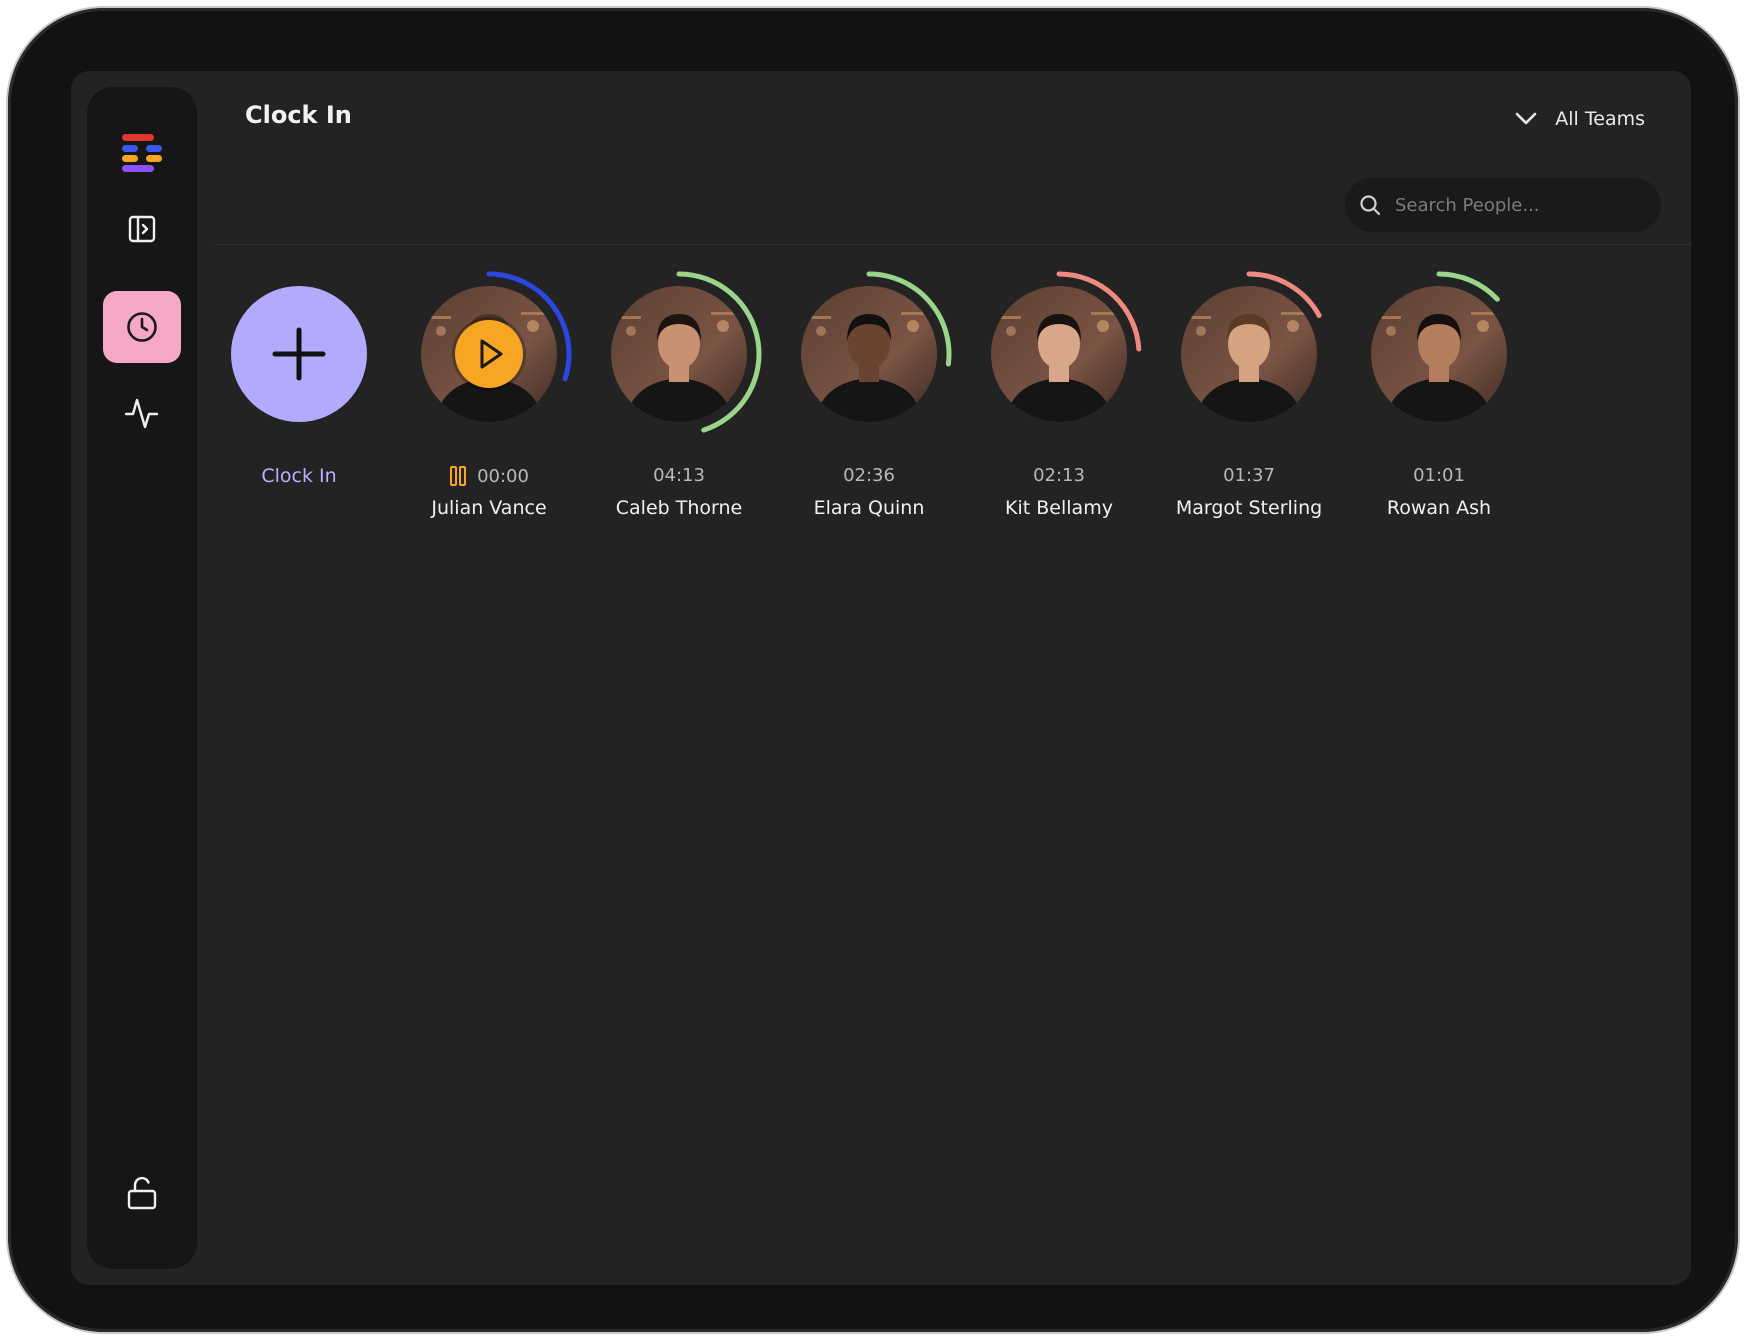  Describe the element at coordinates (1249, 508) in the screenshot. I see `person-name: Margot Sterling` at that location.